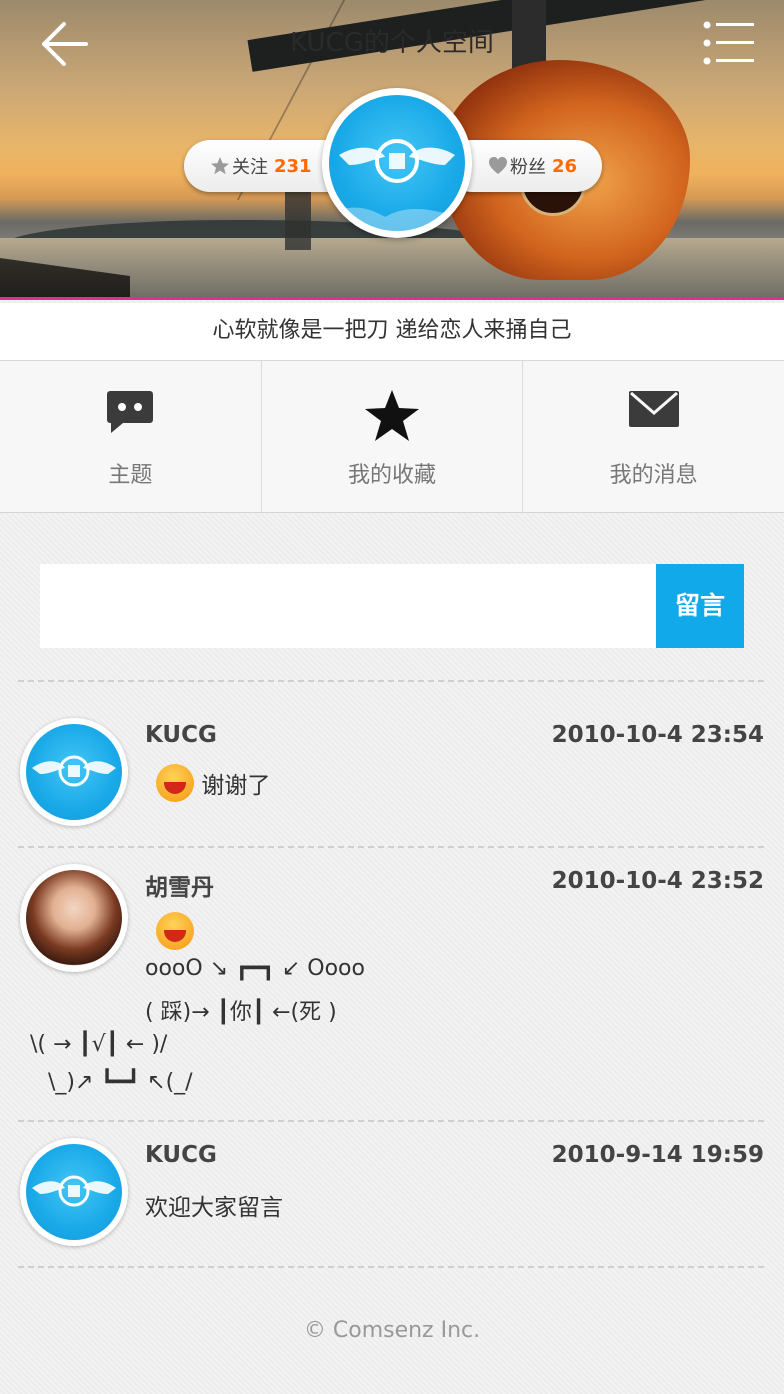 Image resolution: width=784 pixels, height=1394 pixels. Describe the element at coordinates (653, 436) in the screenshot. I see `tab-messages: 我的消息` at that location.